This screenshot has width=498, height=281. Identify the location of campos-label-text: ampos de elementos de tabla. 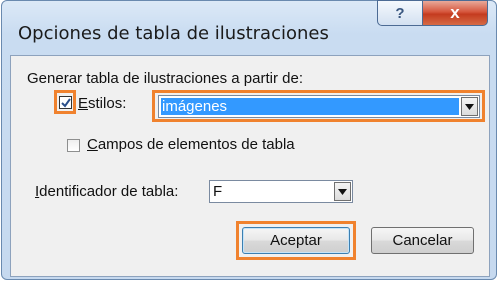
(196, 144).